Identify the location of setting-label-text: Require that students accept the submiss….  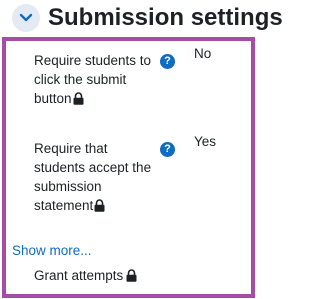
(93, 177).